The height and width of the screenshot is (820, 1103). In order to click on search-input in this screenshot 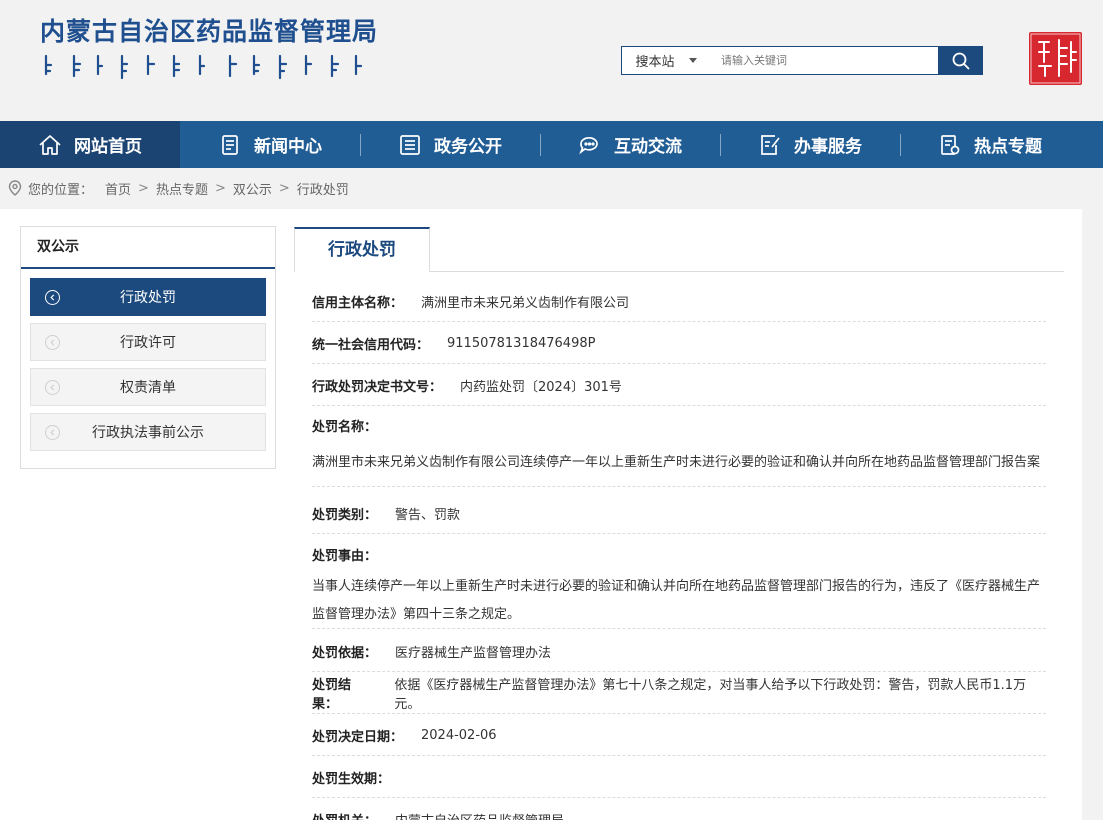, I will do `click(824, 60)`.